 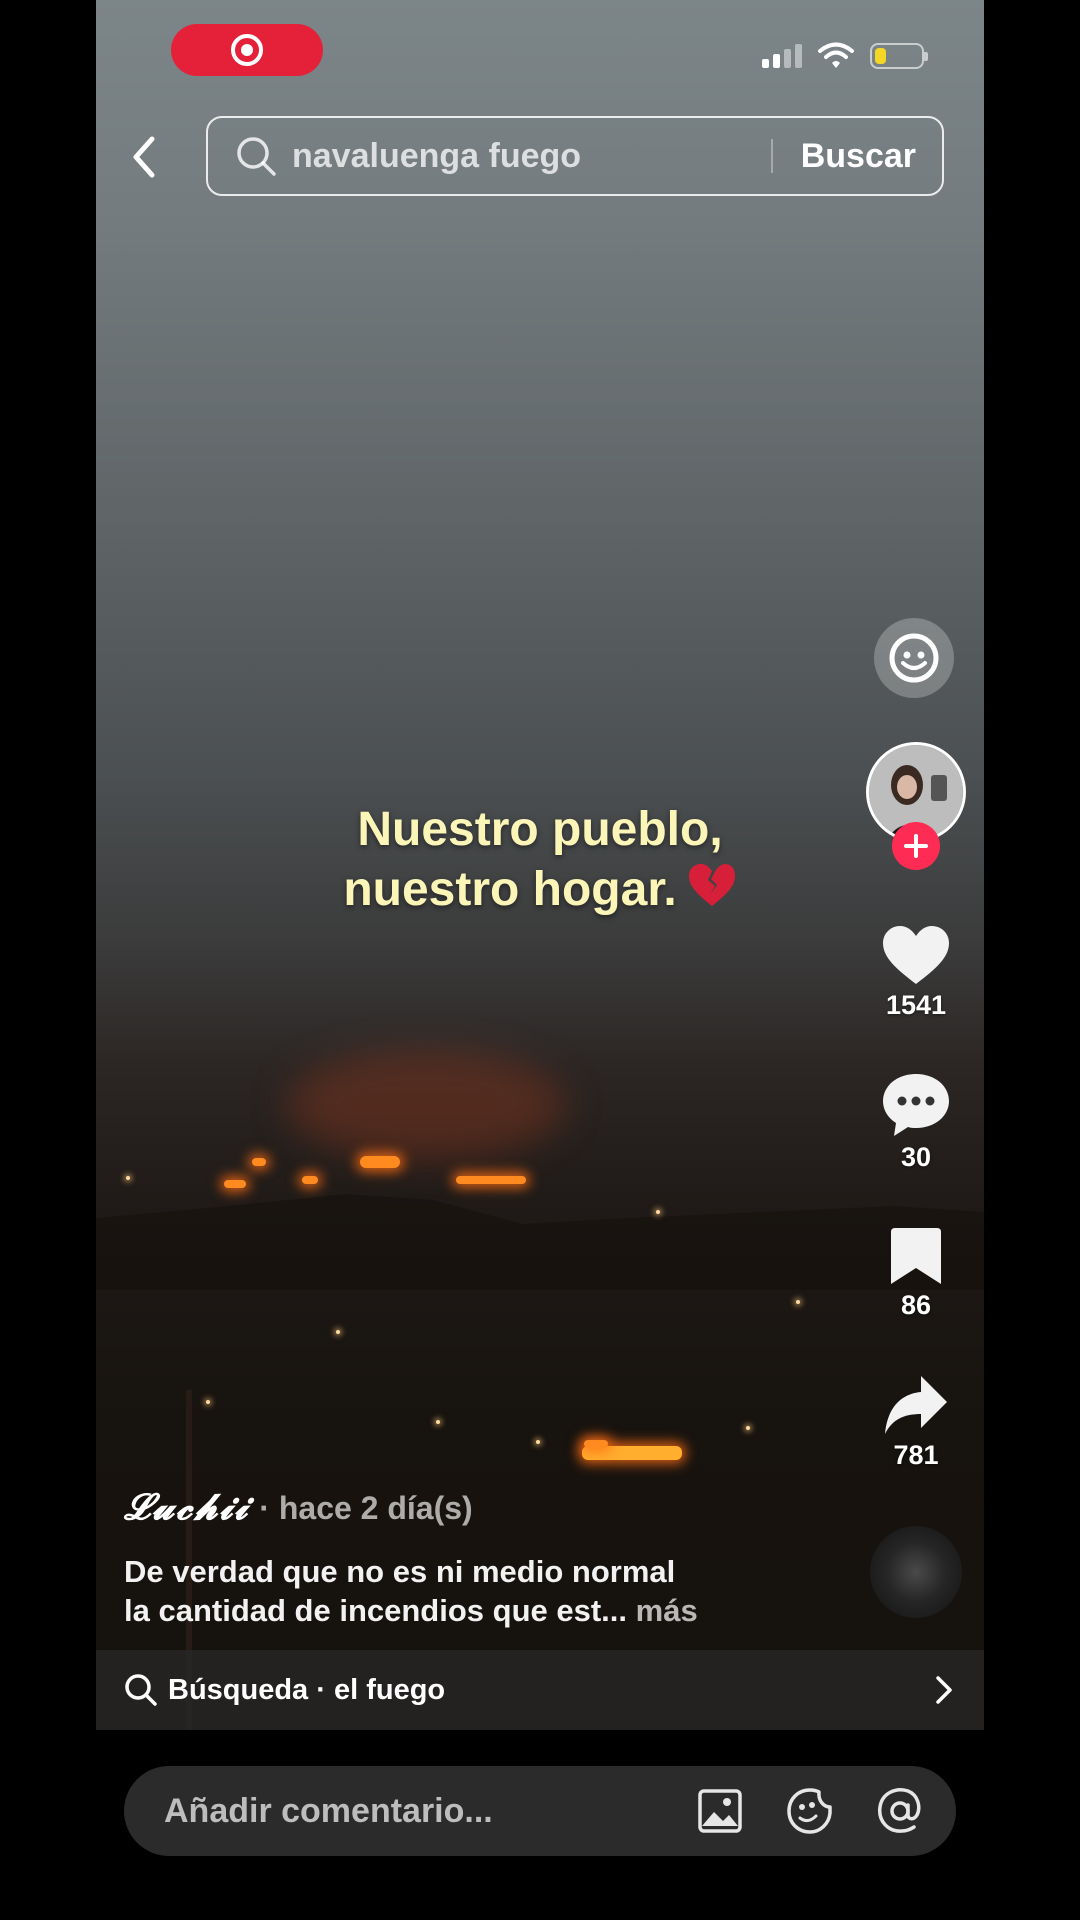 What do you see at coordinates (916, 1405) in the screenshot?
I see `share-arrow-icon` at bounding box center [916, 1405].